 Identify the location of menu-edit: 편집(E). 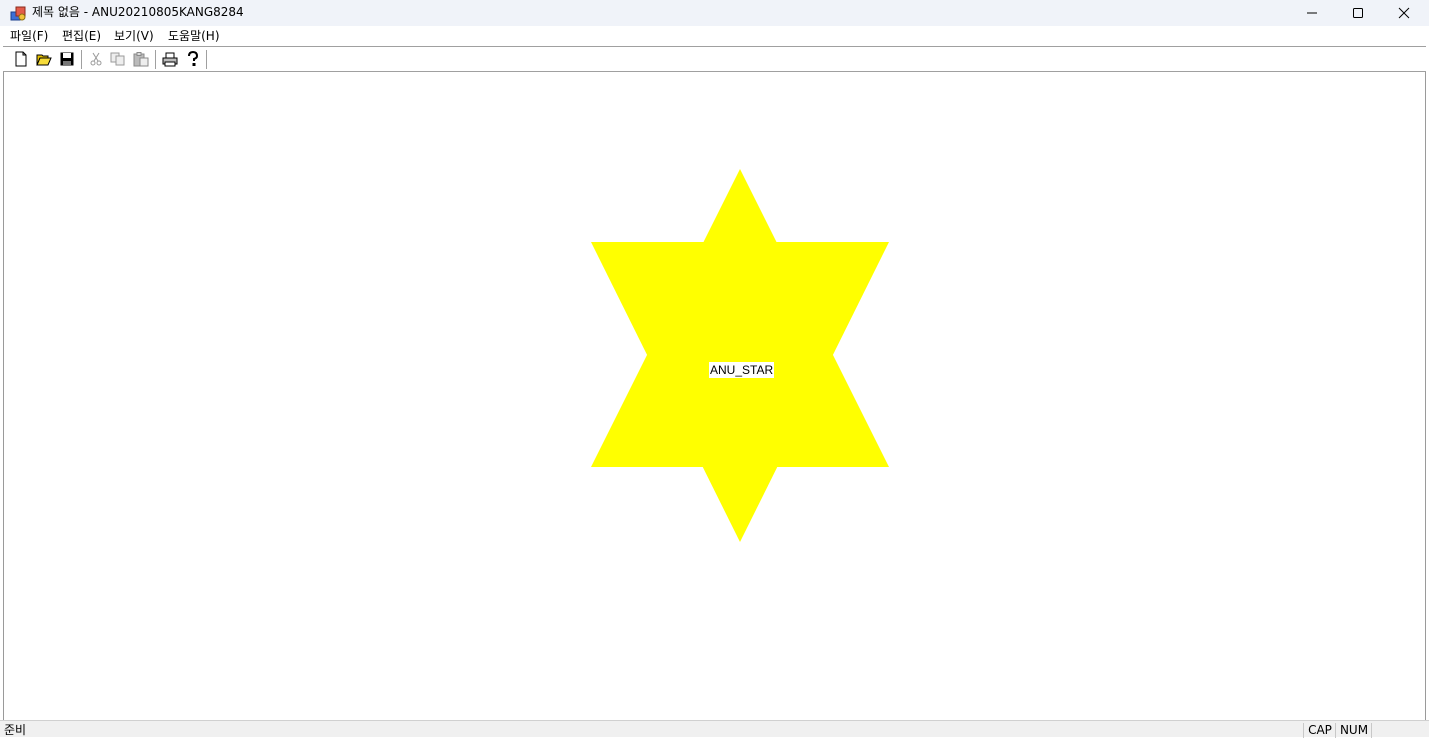
(81, 36).